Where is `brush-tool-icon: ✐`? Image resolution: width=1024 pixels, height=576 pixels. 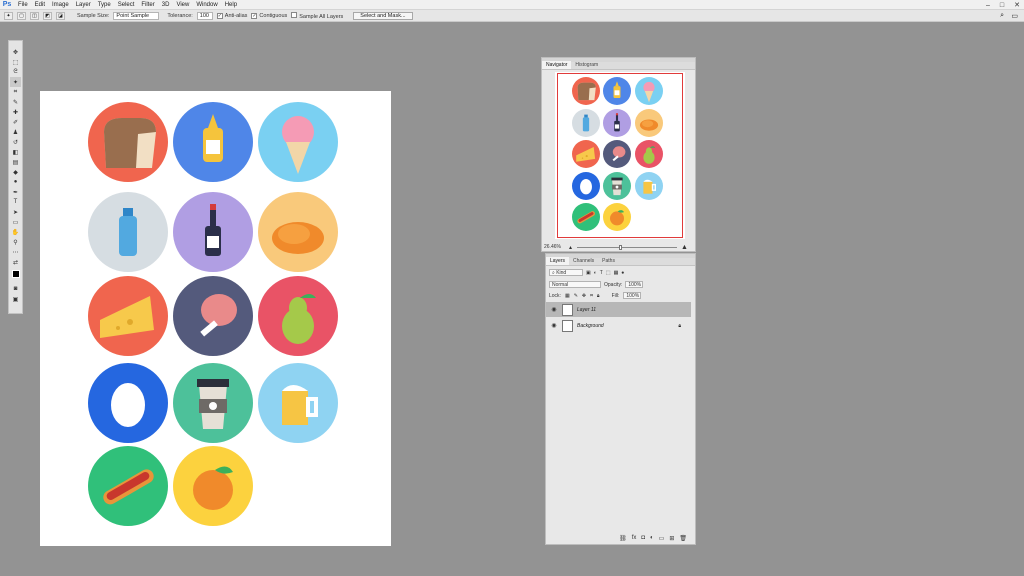
brush-tool-icon: ✐ is located at coordinates (15, 122).